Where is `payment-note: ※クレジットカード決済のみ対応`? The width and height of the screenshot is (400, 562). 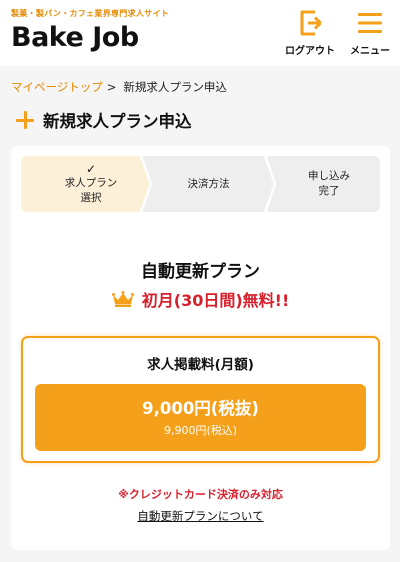
payment-note: ※クレジットカード決済のみ対応 is located at coordinates (200, 494).